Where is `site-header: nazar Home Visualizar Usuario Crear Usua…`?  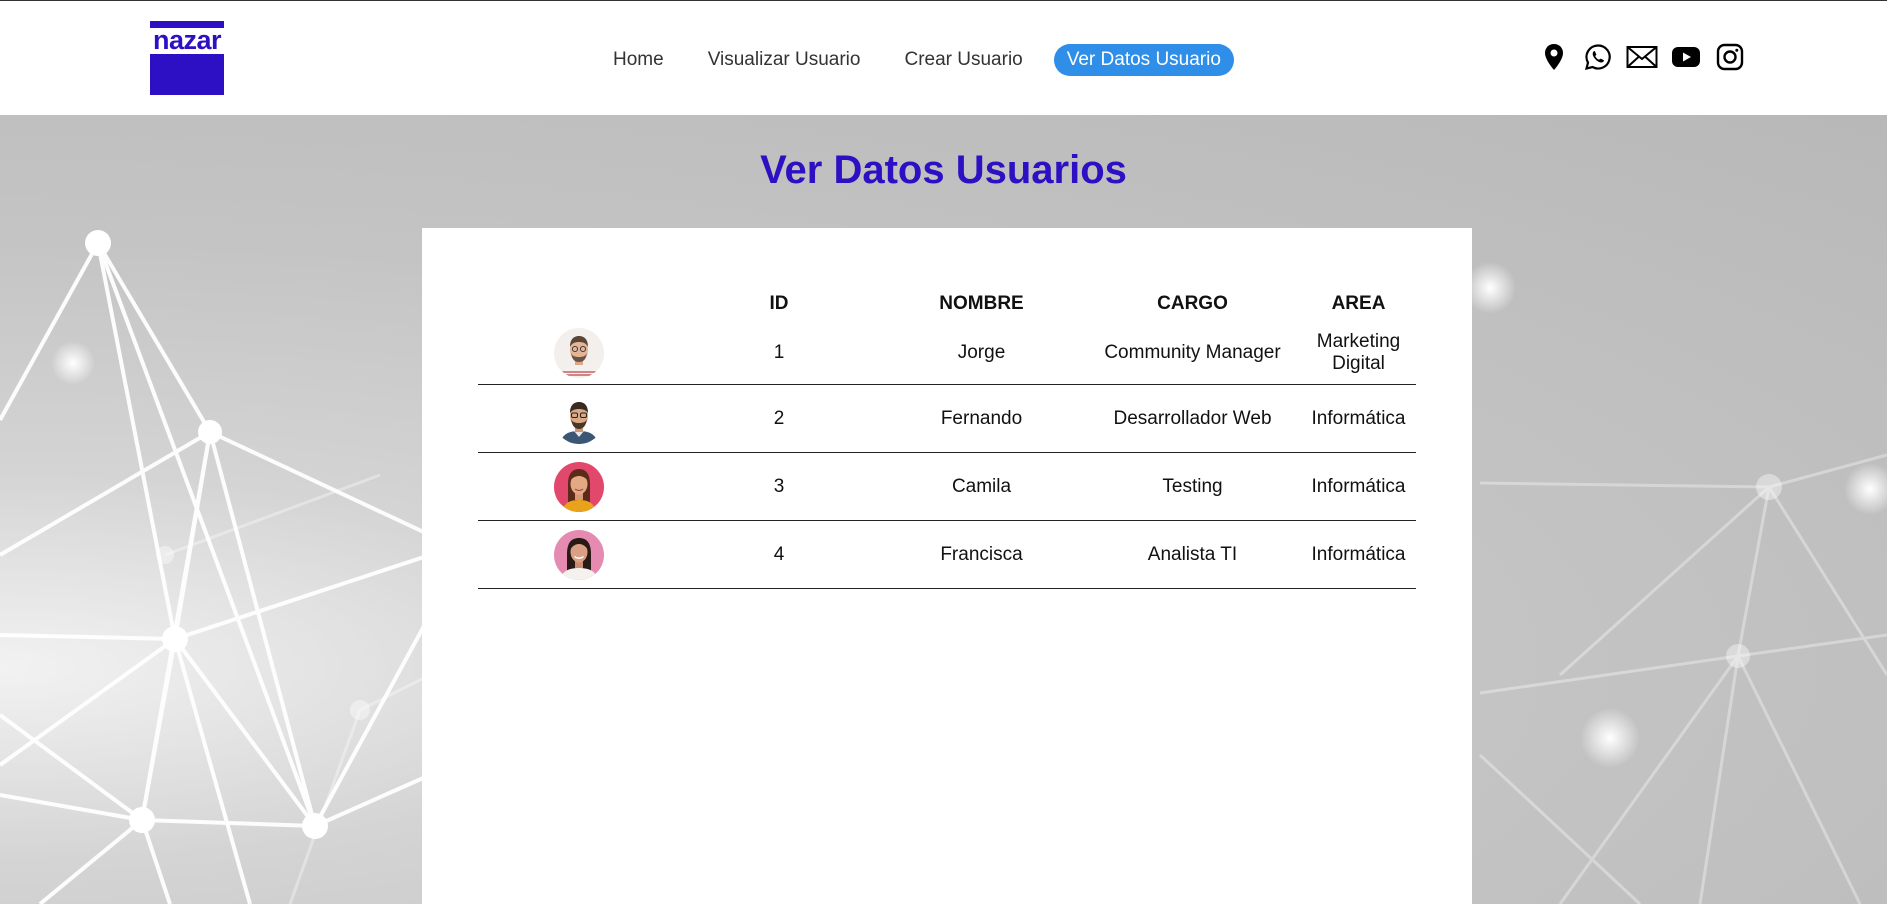 site-header: nazar Home Visualizar Usuario Crear Usua… is located at coordinates (943, 58).